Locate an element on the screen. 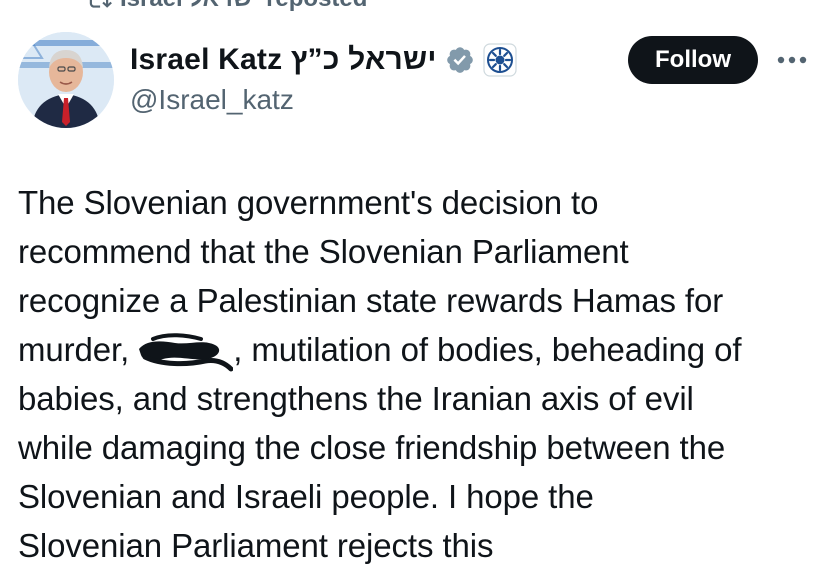 This screenshot has height=580, width=828. tweet-line-fragment: , mutilation of bodies, beheading of is located at coordinates (487, 349).